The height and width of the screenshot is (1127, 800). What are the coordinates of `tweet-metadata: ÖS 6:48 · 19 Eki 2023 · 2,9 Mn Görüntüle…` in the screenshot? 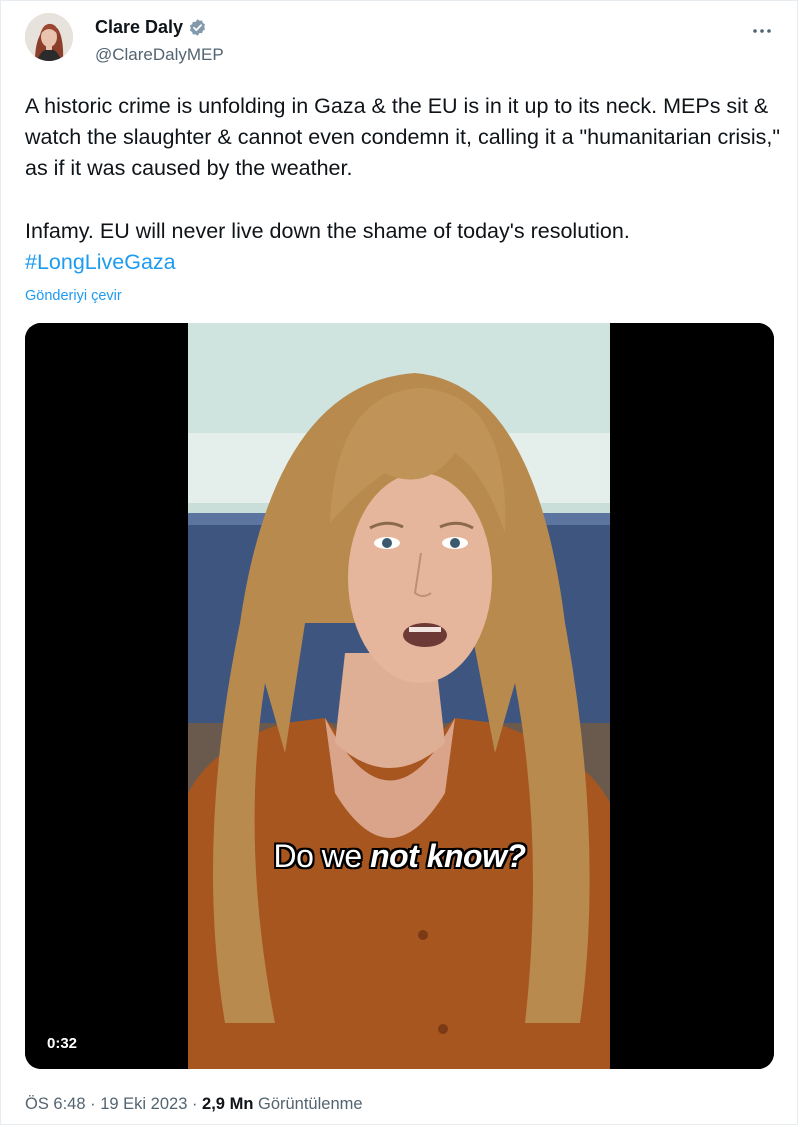 It's located at (194, 1104).